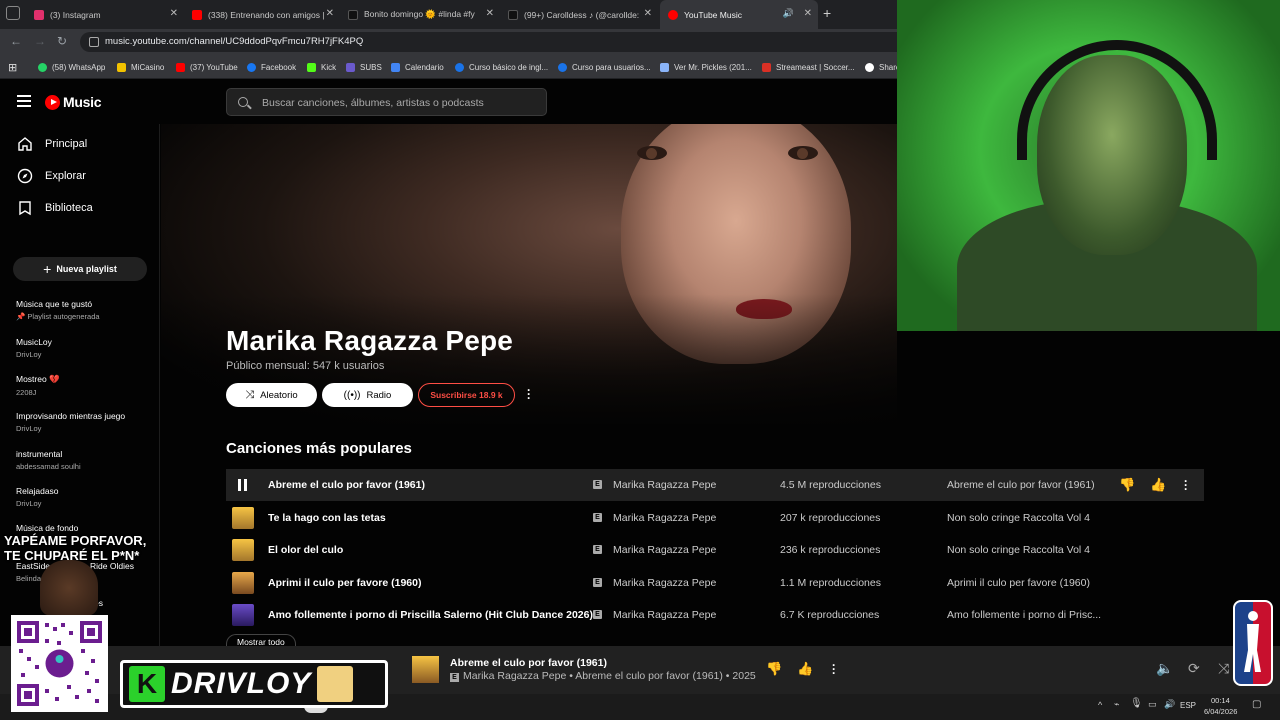  Describe the element at coordinates (271, 395) in the screenshot. I see `shuffle-button: ⤨ Aleatorio` at that location.